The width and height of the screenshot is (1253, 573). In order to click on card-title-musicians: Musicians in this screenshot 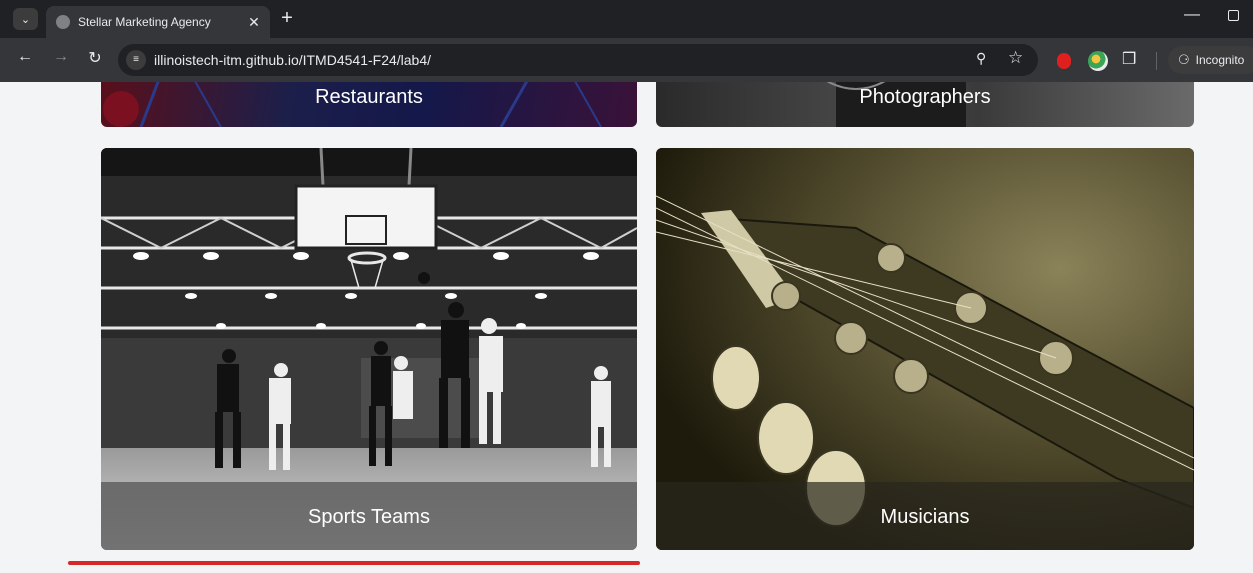, I will do `click(925, 517)`.